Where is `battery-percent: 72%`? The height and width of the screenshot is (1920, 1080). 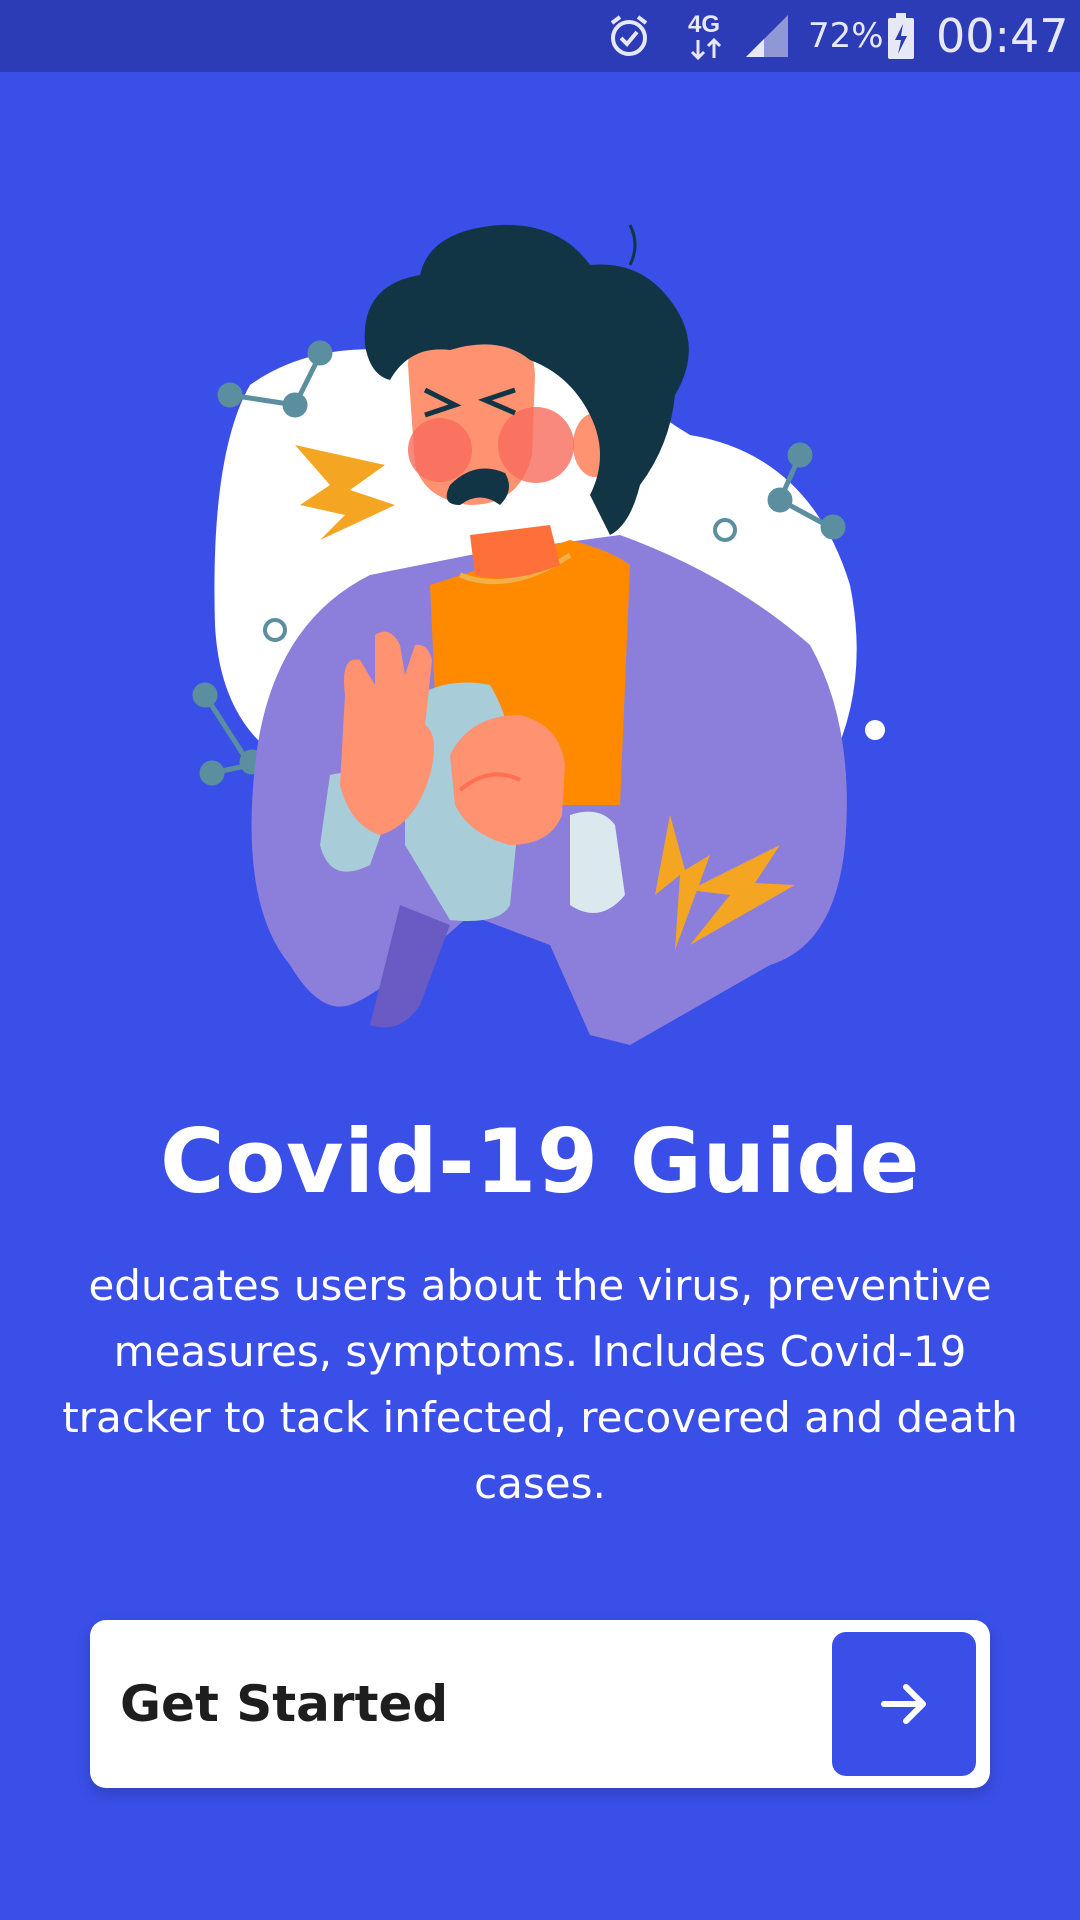 battery-percent: 72% is located at coordinates (846, 36).